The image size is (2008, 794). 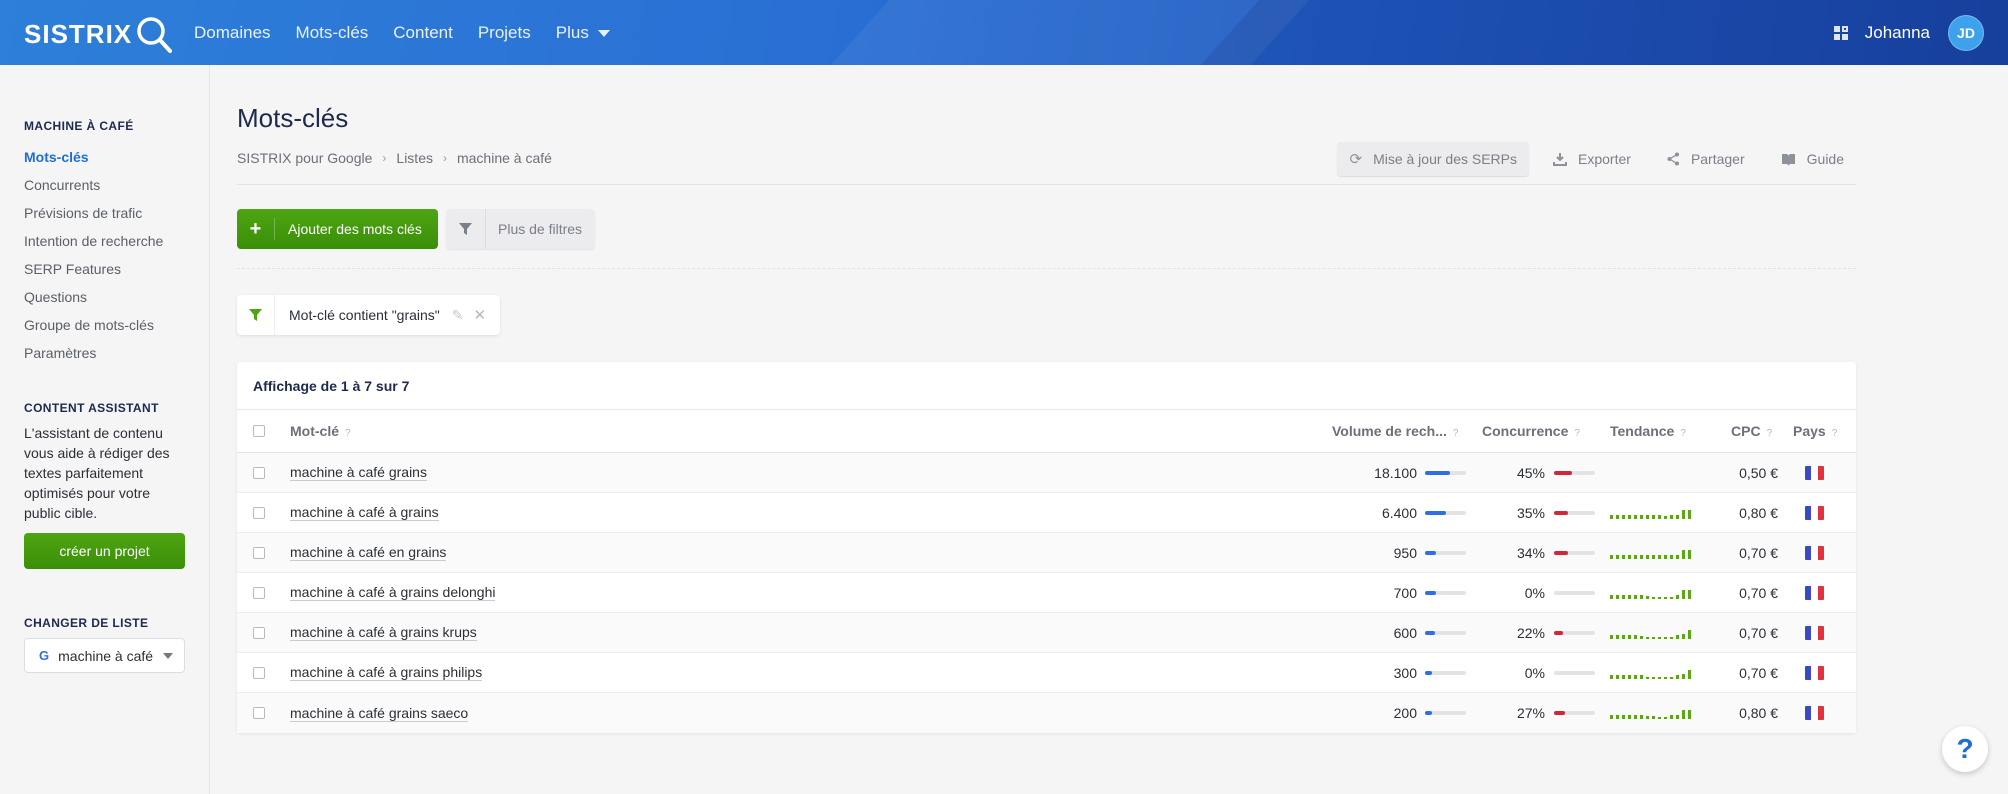 I want to click on keyword-link: machine à café en grains, so click(x=368, y=552).